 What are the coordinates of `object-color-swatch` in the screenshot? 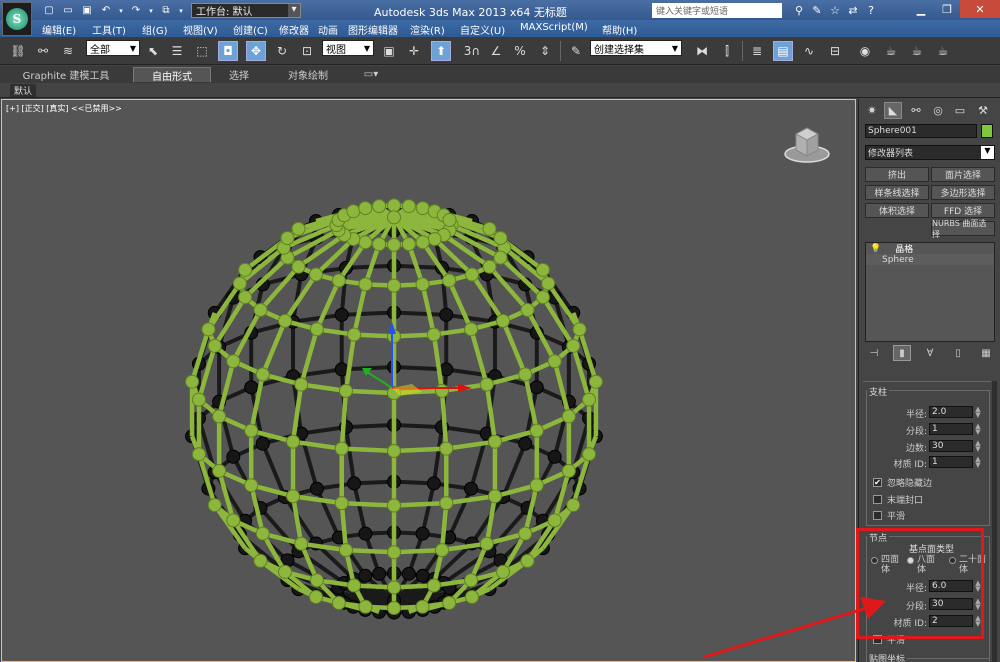 It's located at (987, 131).